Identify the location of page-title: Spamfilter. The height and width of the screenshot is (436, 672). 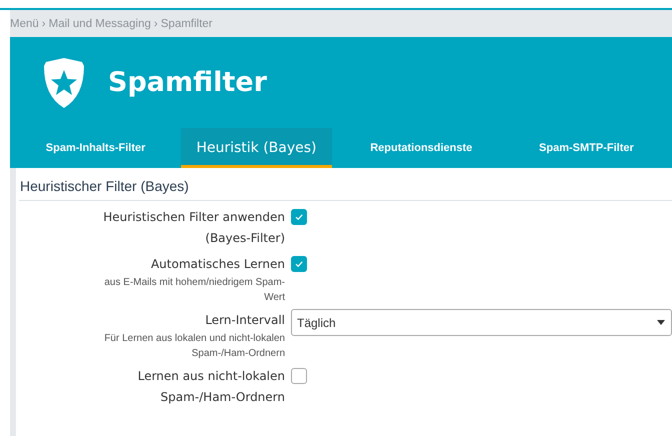
(187, 82).